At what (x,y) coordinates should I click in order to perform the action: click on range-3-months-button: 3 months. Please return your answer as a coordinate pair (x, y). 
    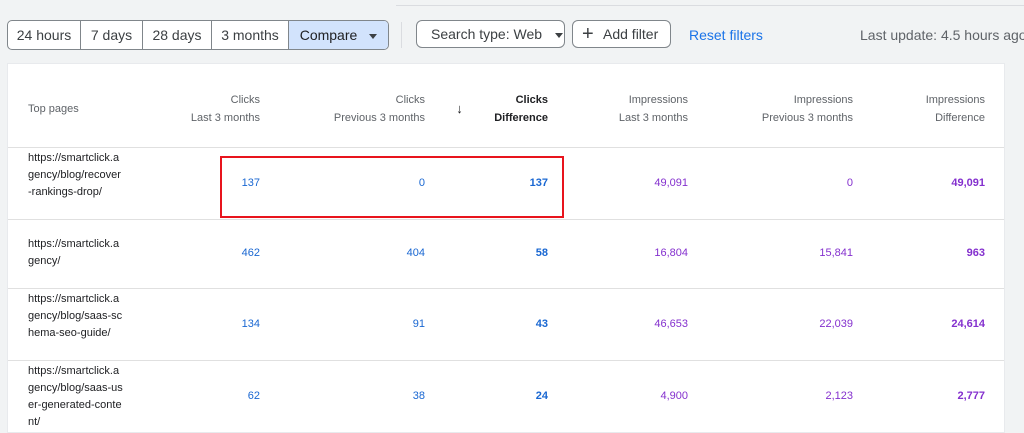
    Looking at the image, I should click on (250, 35).